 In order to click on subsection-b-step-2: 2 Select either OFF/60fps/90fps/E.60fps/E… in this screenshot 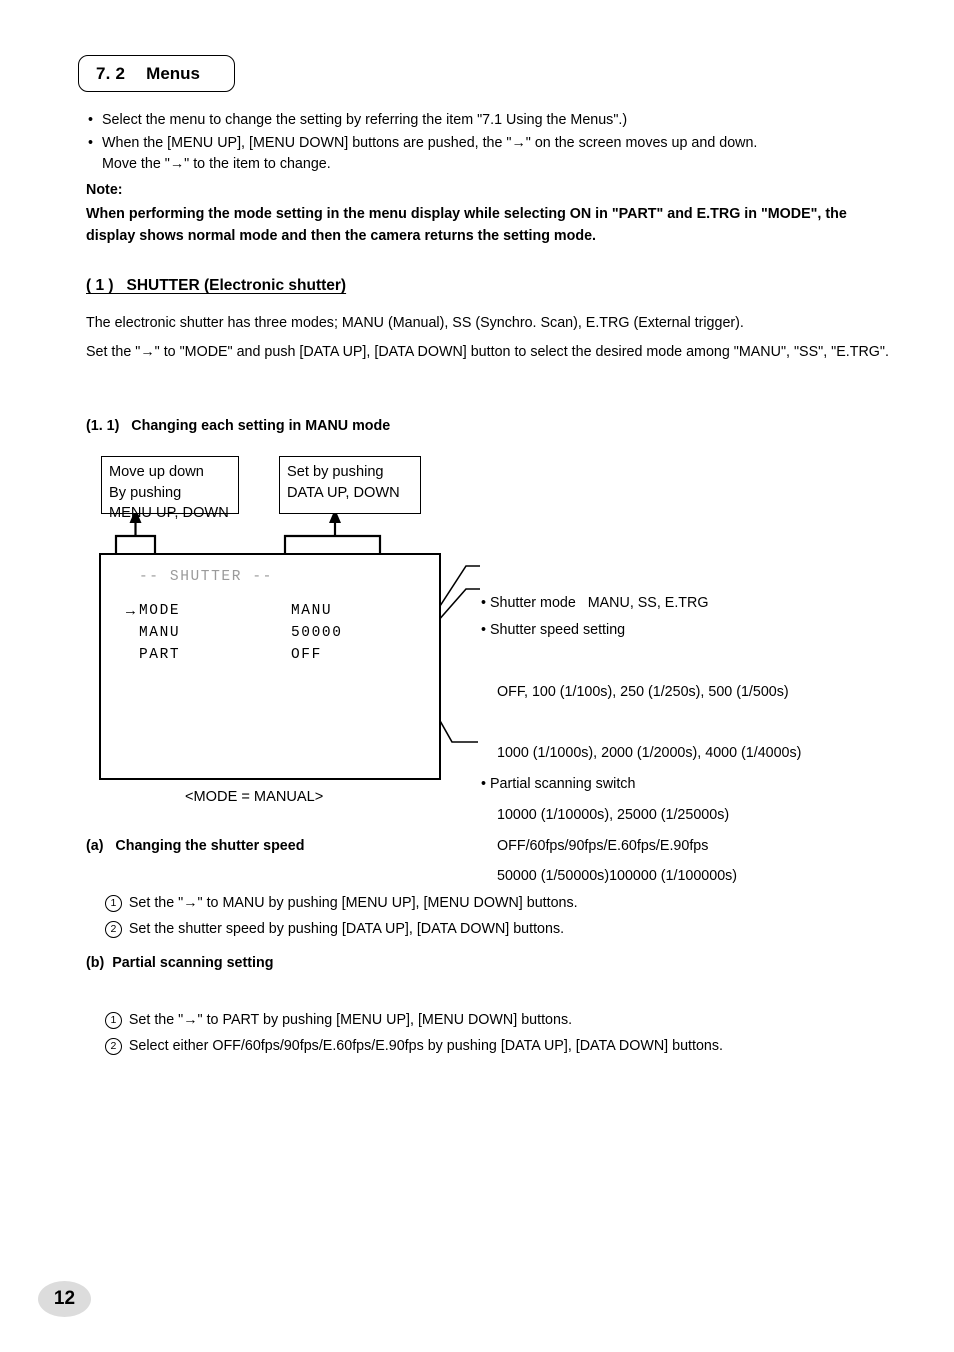, I will do `click(406, 1046)`.